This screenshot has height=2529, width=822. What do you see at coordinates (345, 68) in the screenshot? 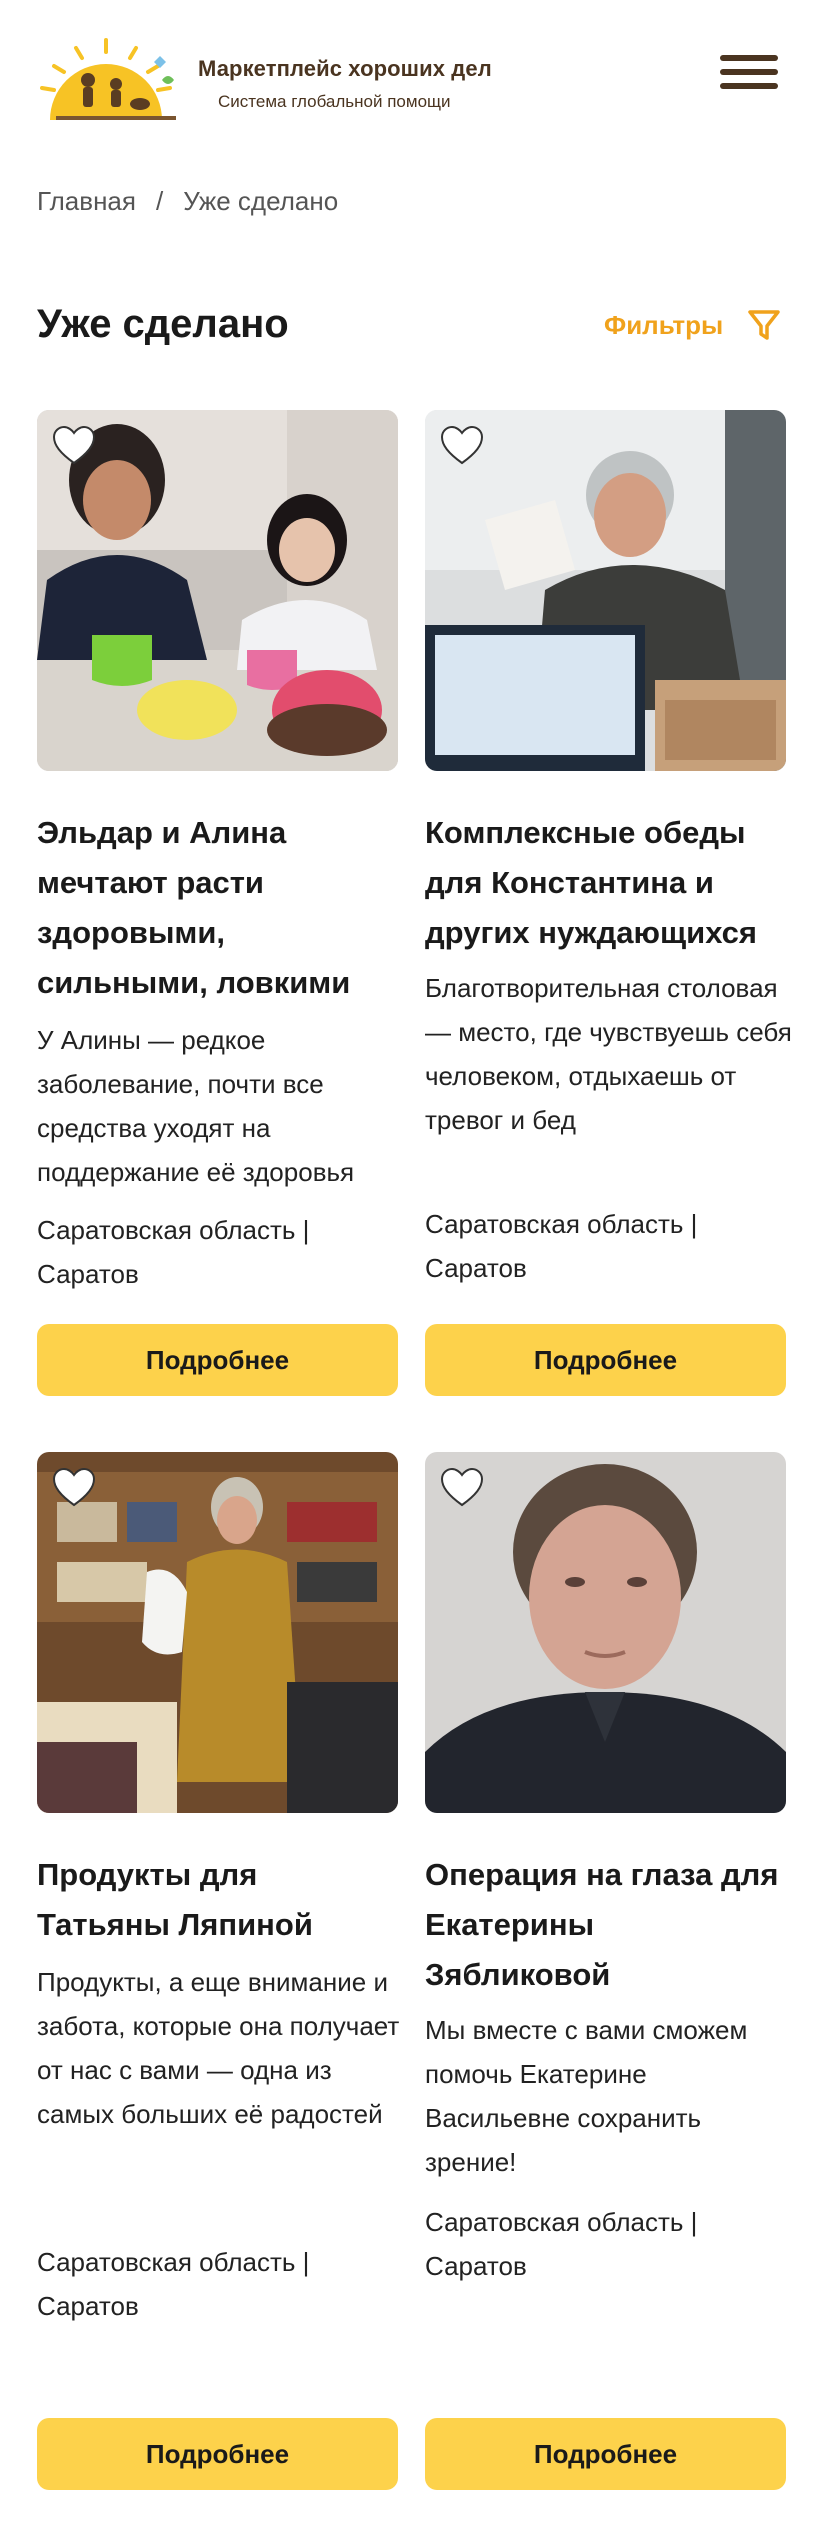
I see `brand-title: Маркетплейс хороших дел` at bounding box center [345, 68].